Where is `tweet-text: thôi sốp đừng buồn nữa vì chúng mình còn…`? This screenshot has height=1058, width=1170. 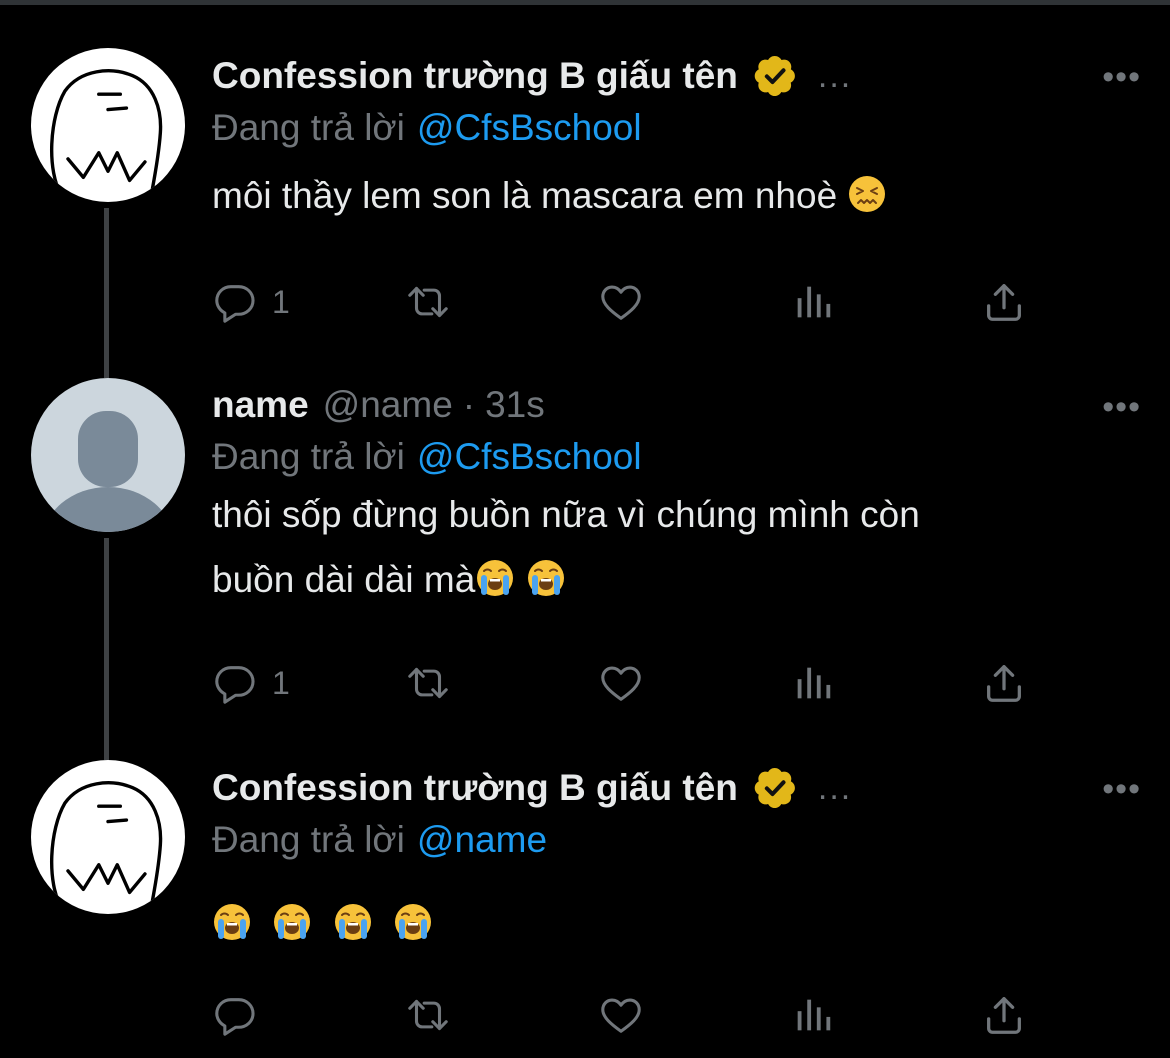 tweet-text: thôi sốp đừng buồn nữa vì chúng mình còn… is located at coordinates (671, 547).